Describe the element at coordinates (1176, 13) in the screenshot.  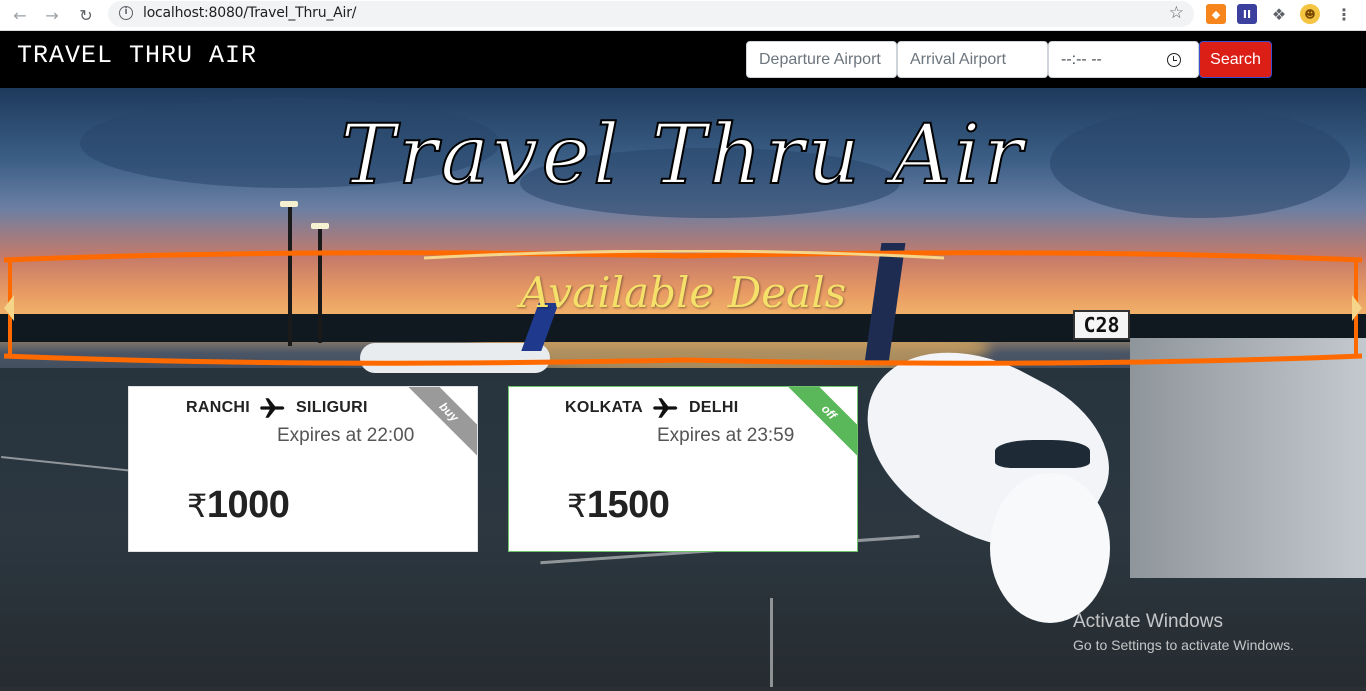
I see `star-icon: ☆` at that location.